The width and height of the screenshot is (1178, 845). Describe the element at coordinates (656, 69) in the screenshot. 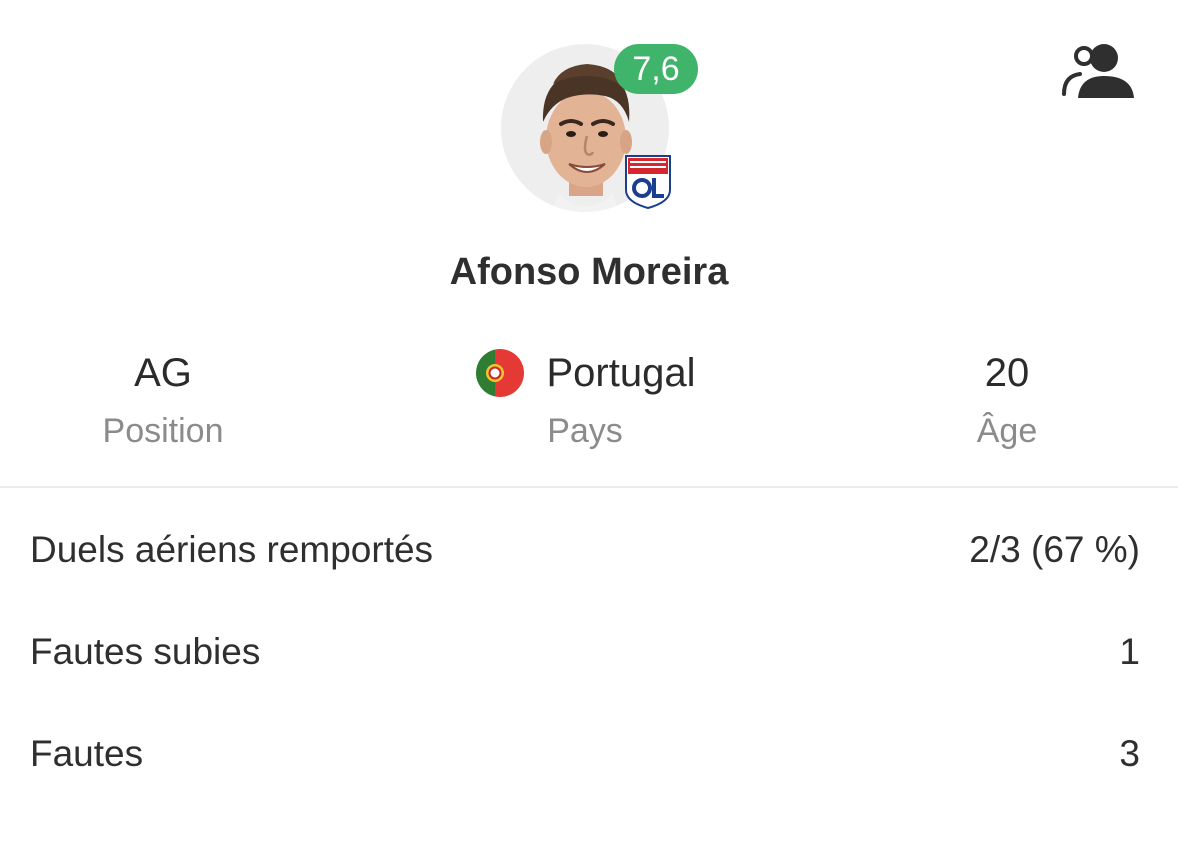

I see `rating-badge: 7,6` at that location.